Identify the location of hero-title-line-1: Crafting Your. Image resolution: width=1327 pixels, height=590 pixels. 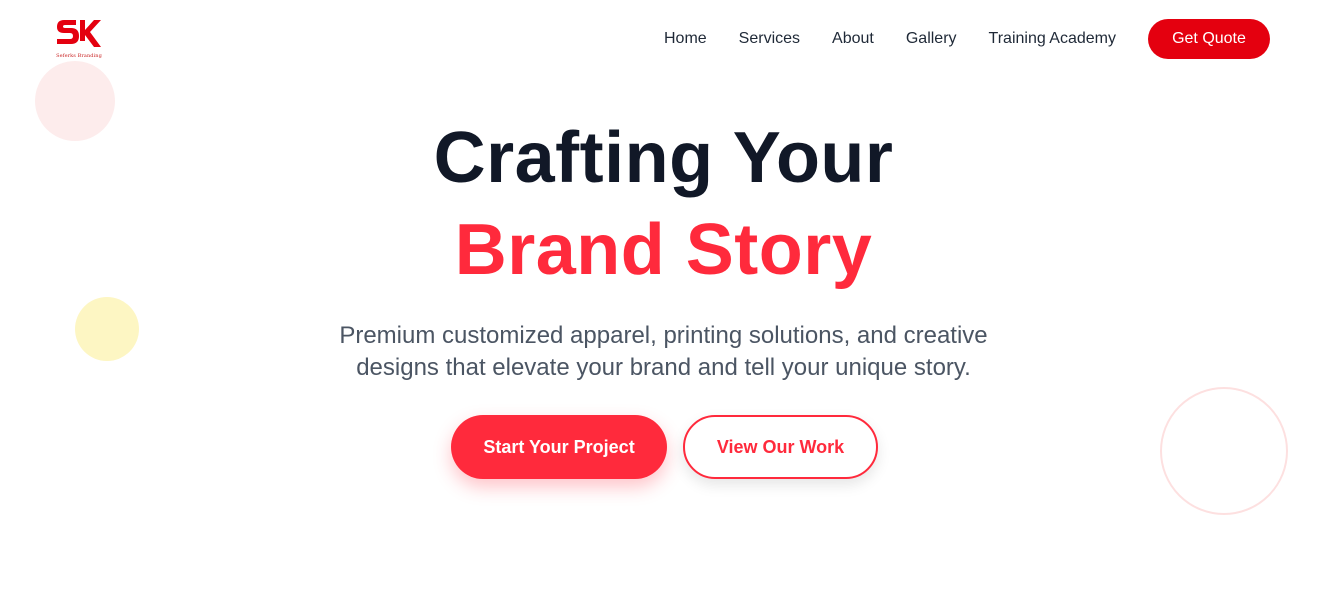
(663, 158).